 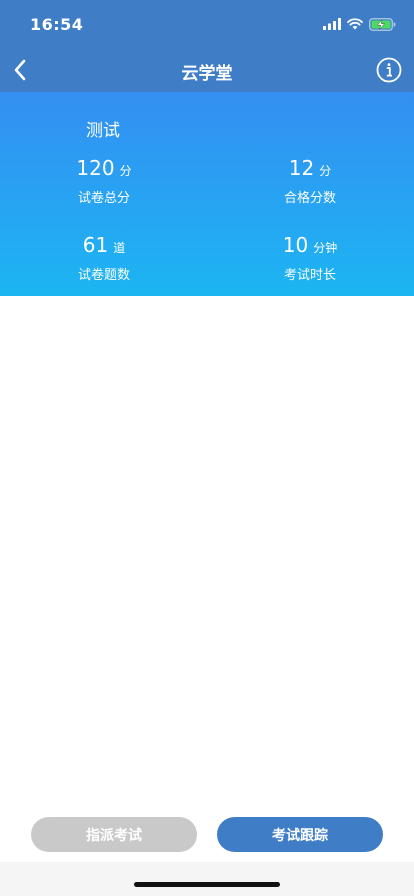 I want to click on exam-name: 测试, so click(x=103, y=131).